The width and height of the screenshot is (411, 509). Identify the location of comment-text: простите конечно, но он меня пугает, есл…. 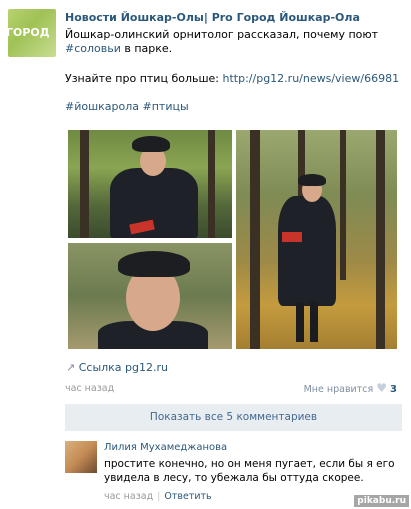
(249, 471).